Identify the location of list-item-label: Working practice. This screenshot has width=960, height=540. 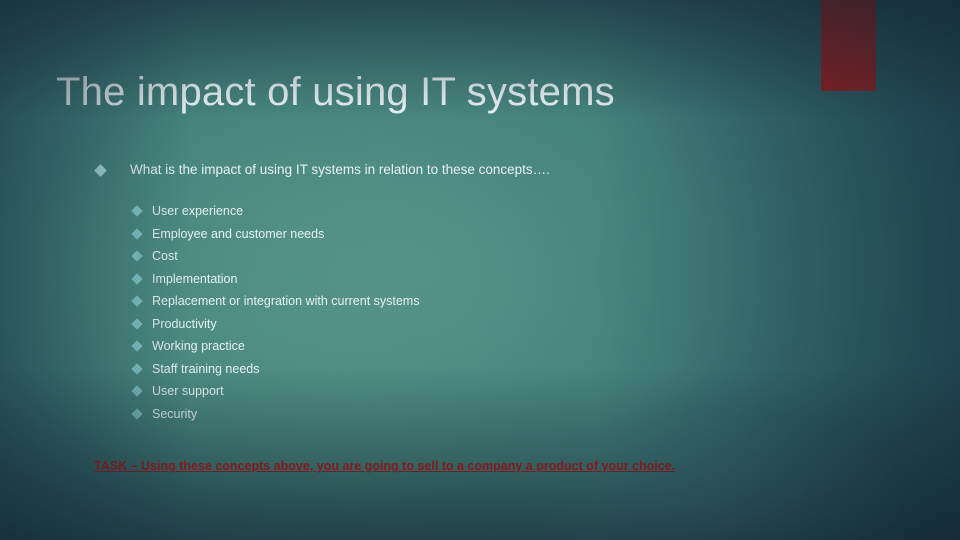
(198, 346).